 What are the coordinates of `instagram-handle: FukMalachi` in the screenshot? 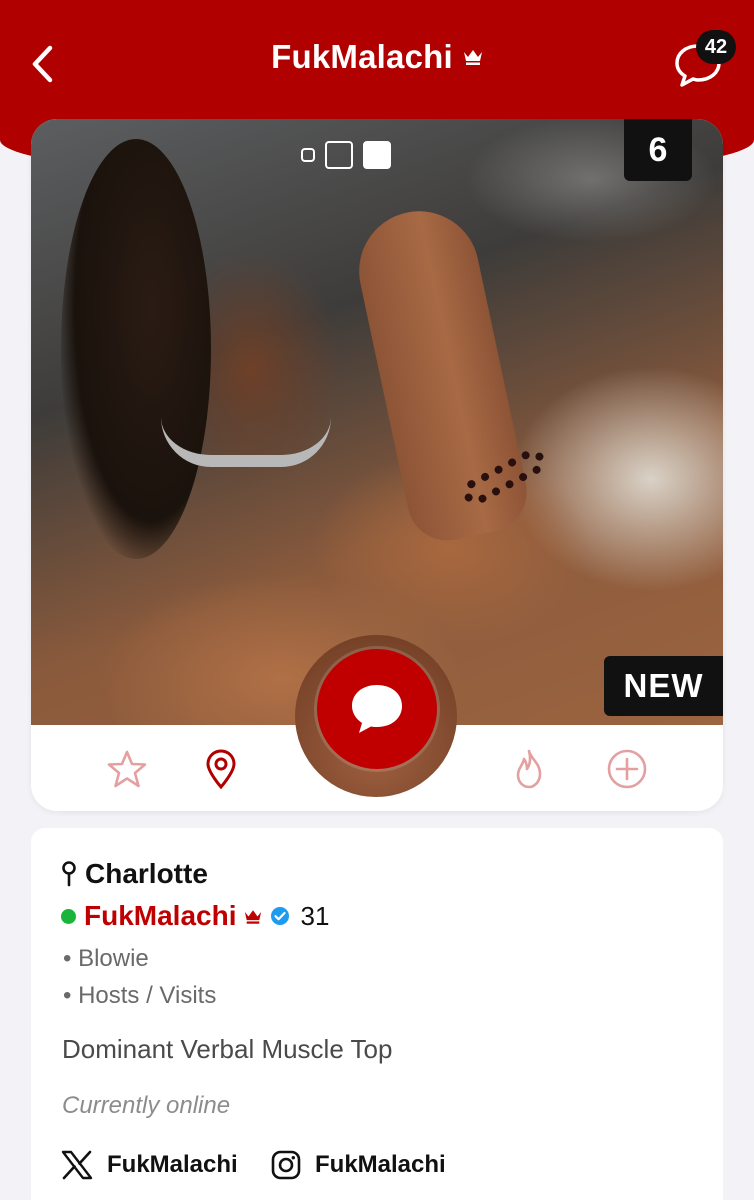 It's located at (380, 1164).